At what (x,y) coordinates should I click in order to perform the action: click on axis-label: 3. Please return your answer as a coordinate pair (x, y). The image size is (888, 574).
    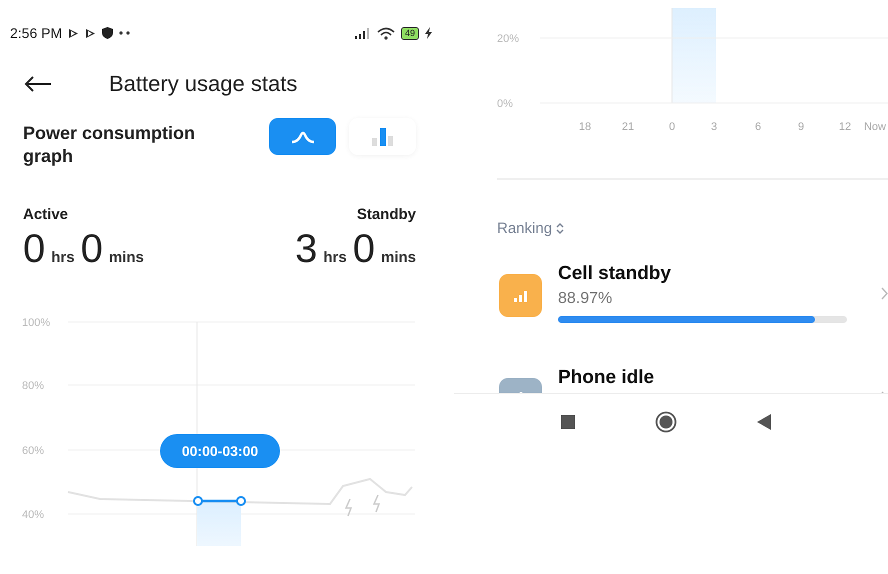
    Looking at the image, I should click on (714, 127).